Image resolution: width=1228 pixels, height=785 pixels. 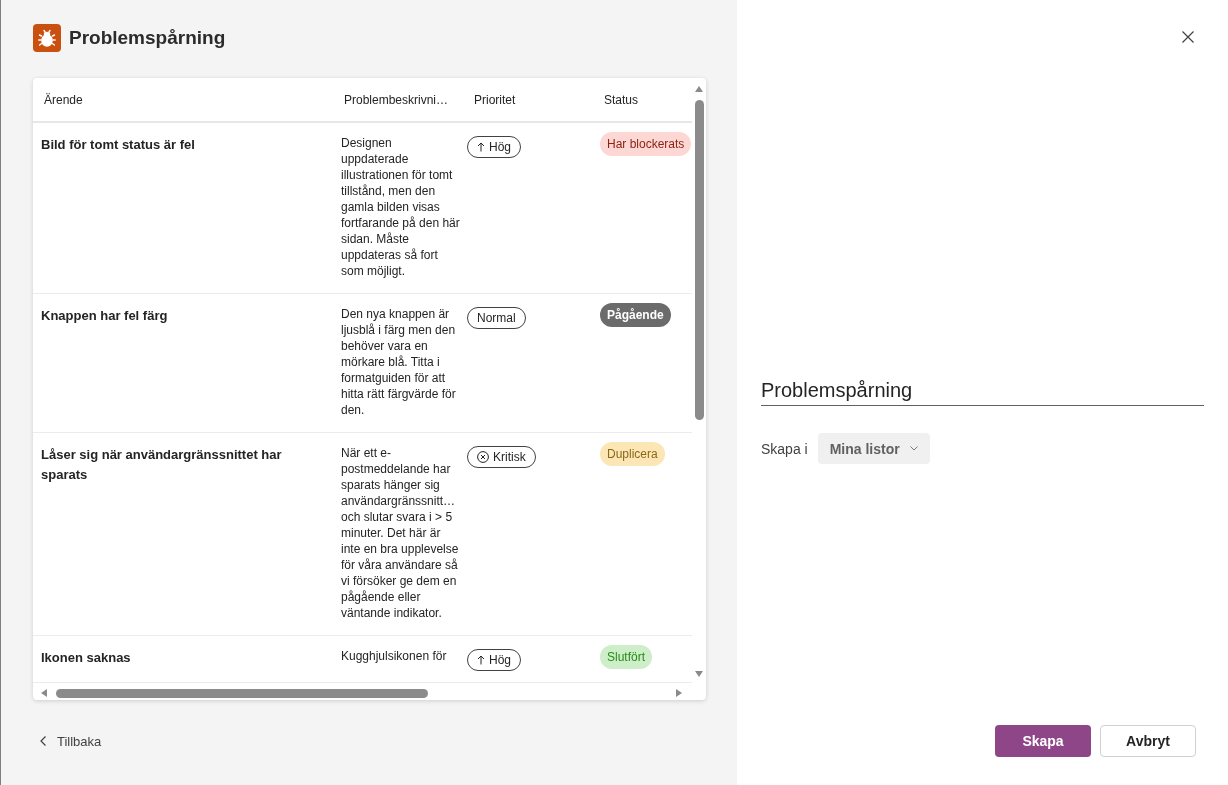 What do you see at coordinates (982, 390) in the screenshot?
I see `name-field: Problemspårning` at bounding box center [982, 390].